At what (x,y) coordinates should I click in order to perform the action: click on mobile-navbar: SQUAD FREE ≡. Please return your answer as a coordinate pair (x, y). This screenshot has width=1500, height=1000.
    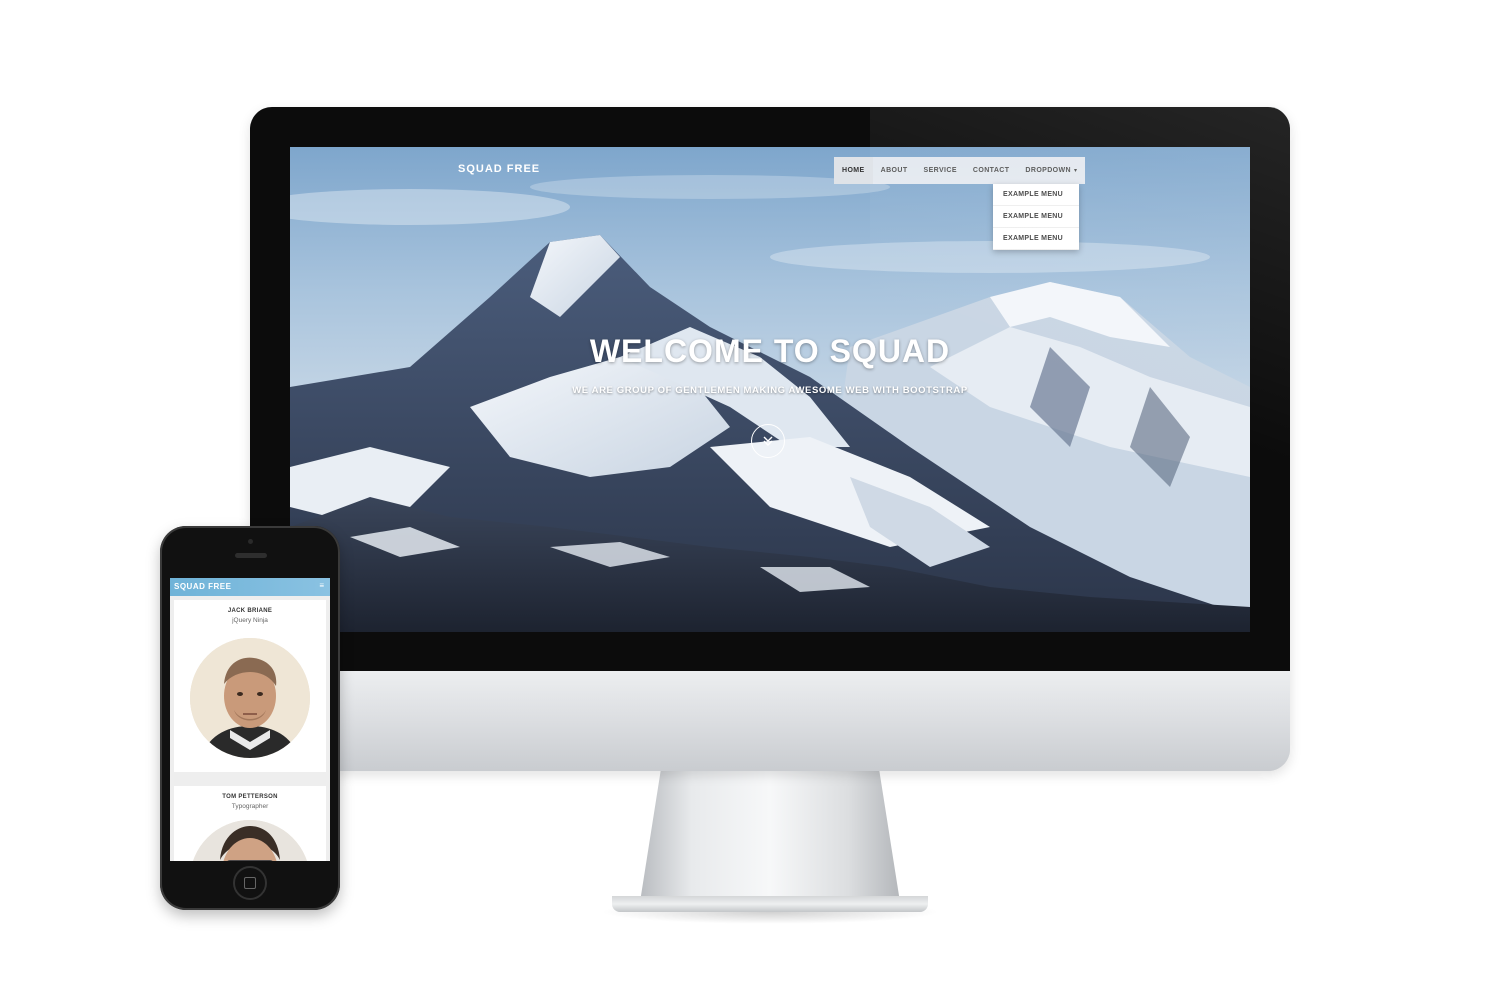
    Looking at the image, I should click on (250, 587).